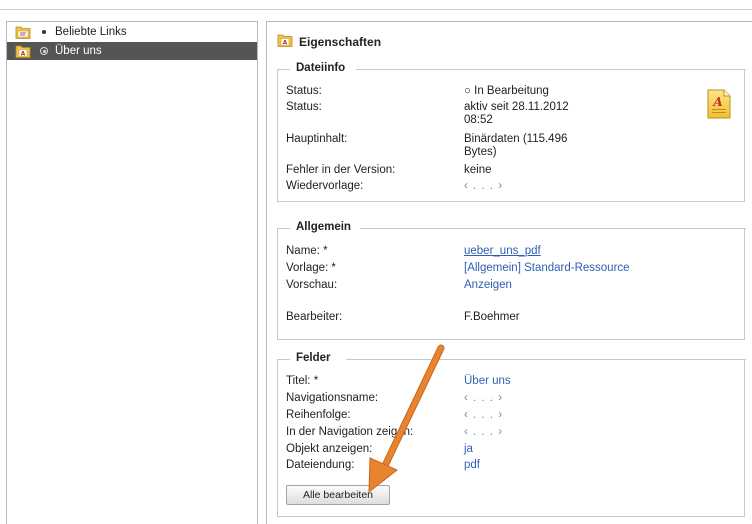 Image resolution: width=752 pixels, height=524 pixels. Describe the element at coordinates (468, 449) in the screenshot. I see `objekt-anzeigen-link: ja` at that location.